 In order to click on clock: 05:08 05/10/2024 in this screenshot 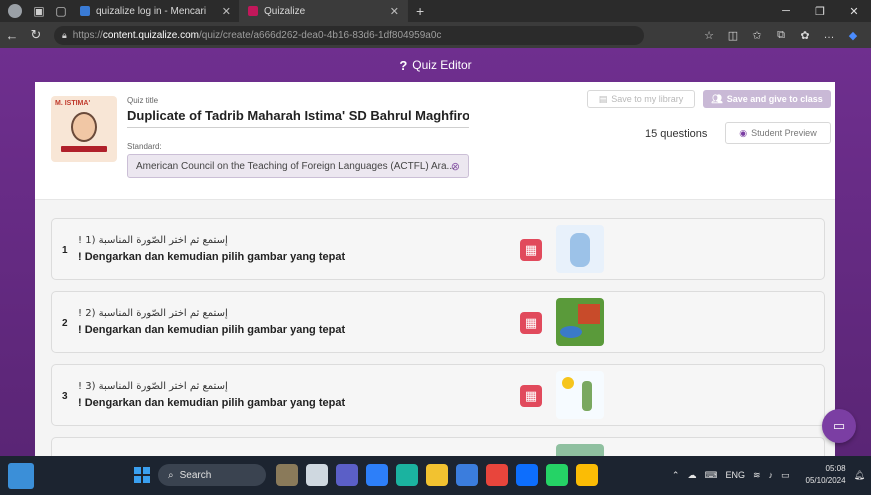, I will do `click(822, 475)`.